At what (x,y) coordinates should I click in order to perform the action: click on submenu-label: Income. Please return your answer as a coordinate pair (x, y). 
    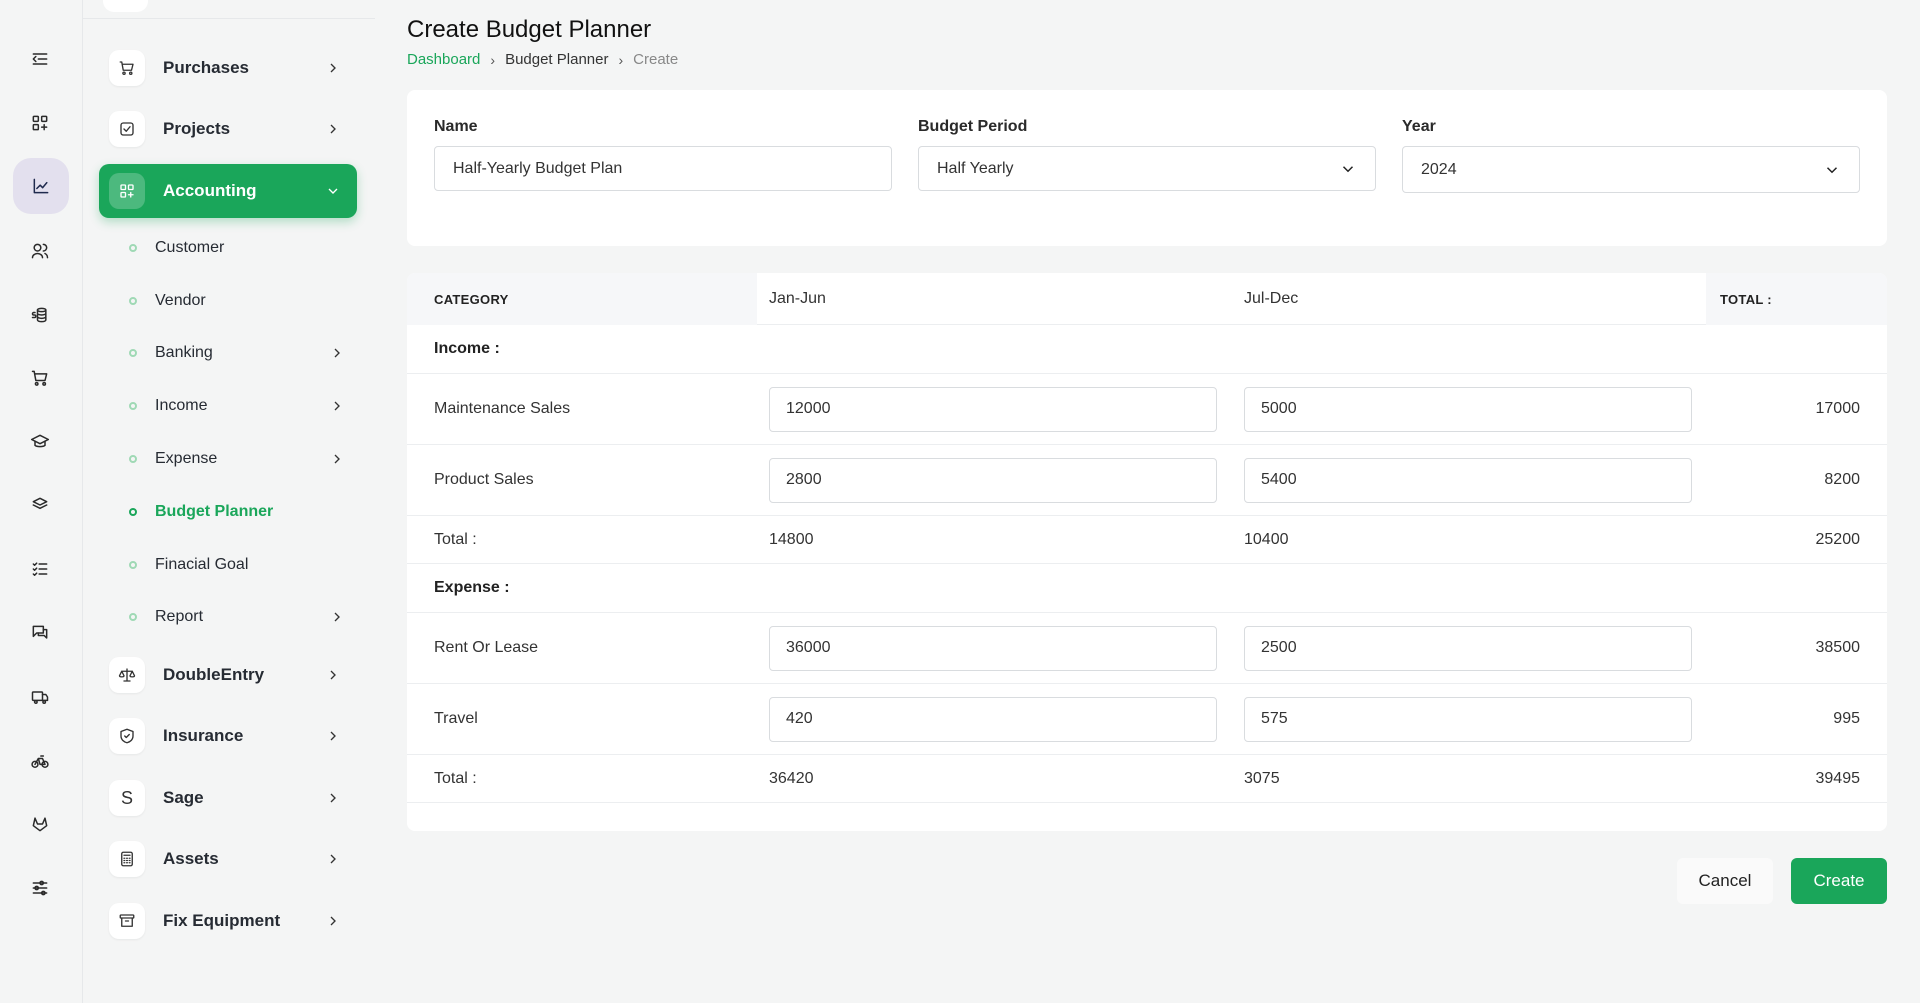
    Looking at the image, I should click on (181, 405).